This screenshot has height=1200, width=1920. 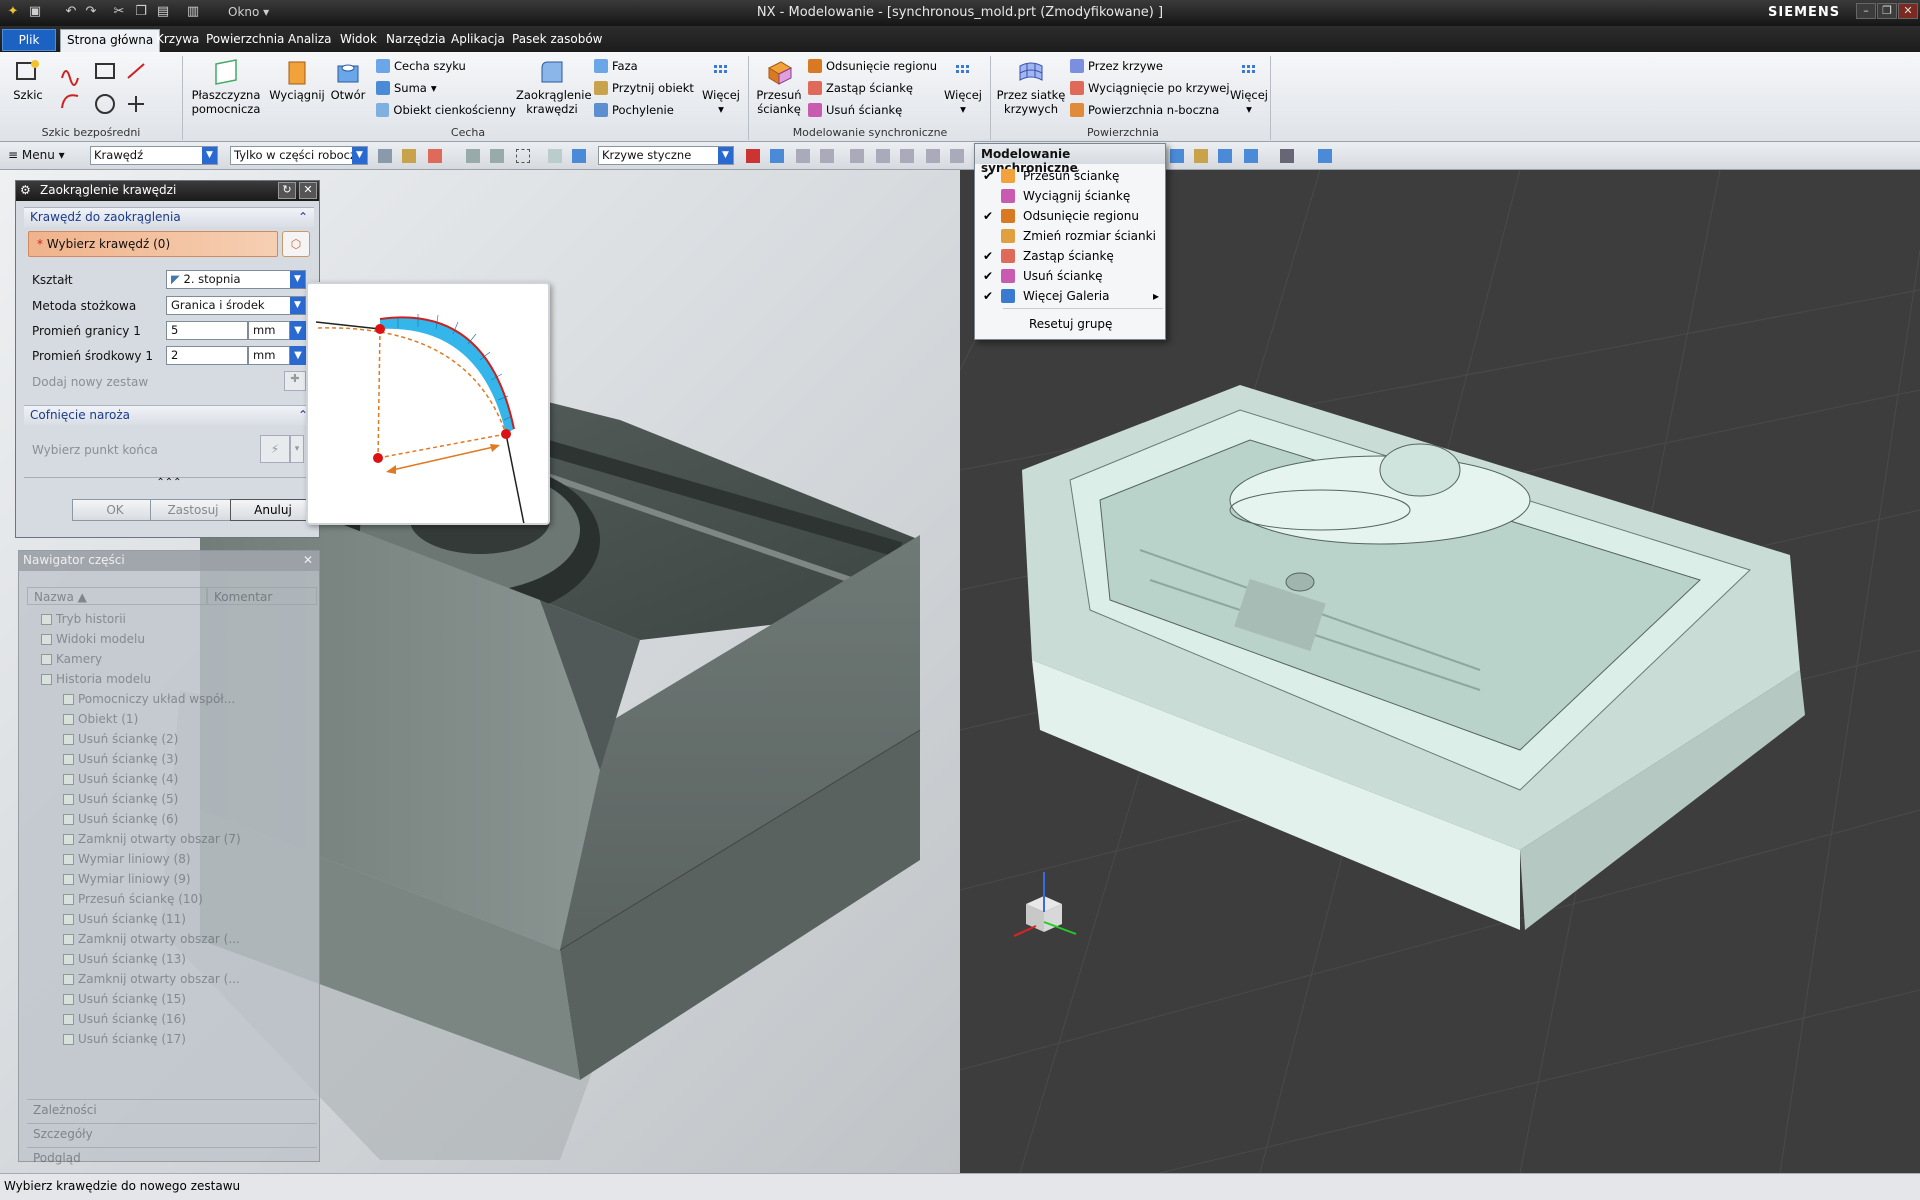 What do you see at coordinates (169, 217) in the screenshot?
I see `edge-section-header: Krawędź do zaokrąglenia ⌃` at bounding box center [169, 217].